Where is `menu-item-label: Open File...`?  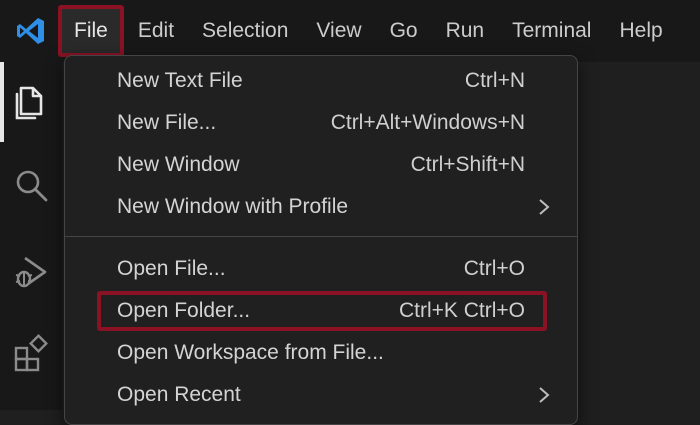
menu-item-label: Open File... is located at coordinates (171, 268).